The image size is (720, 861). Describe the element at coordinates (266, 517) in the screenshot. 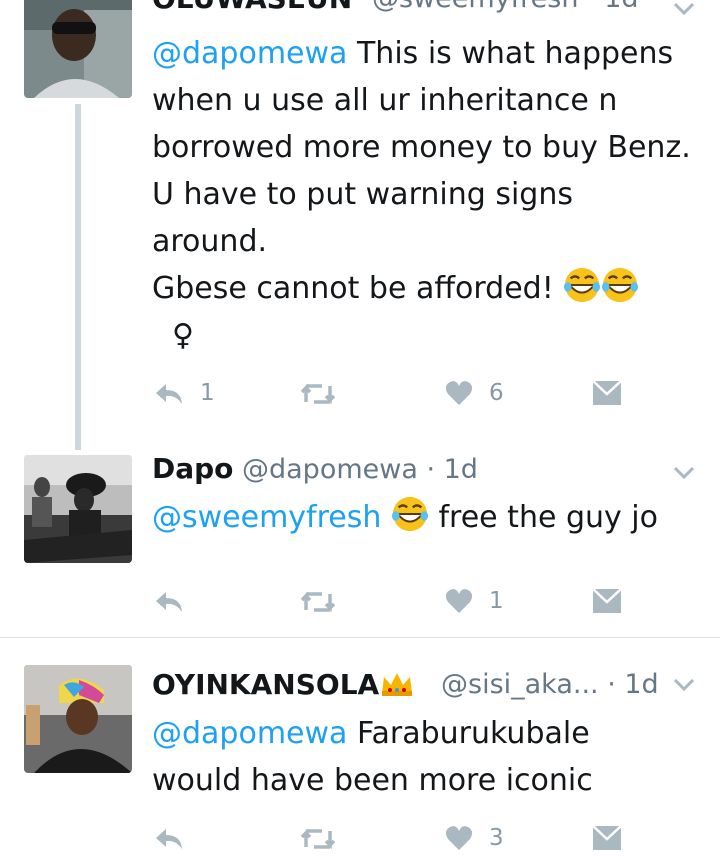

I see `mention-link: @sweemyfresh` at that location.